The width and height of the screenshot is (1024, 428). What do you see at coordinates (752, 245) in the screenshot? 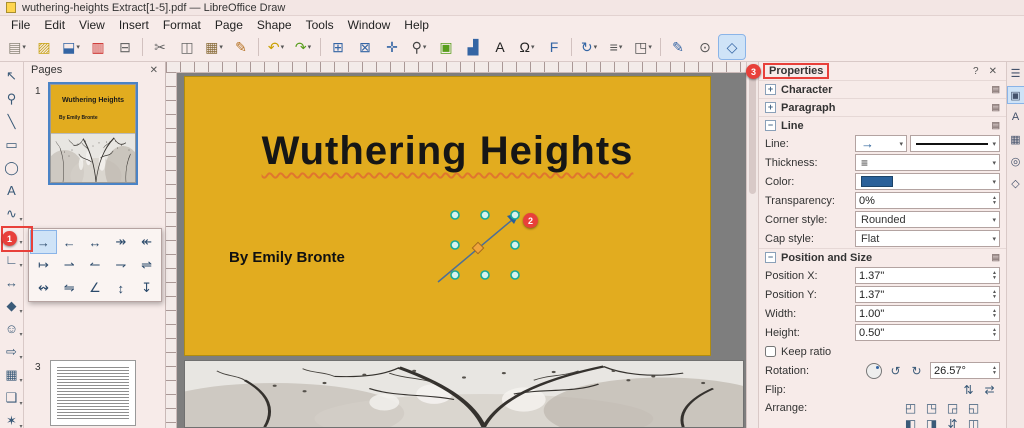
I see `vertical-scrollbar: ▲` at bounding box center [752, 245].